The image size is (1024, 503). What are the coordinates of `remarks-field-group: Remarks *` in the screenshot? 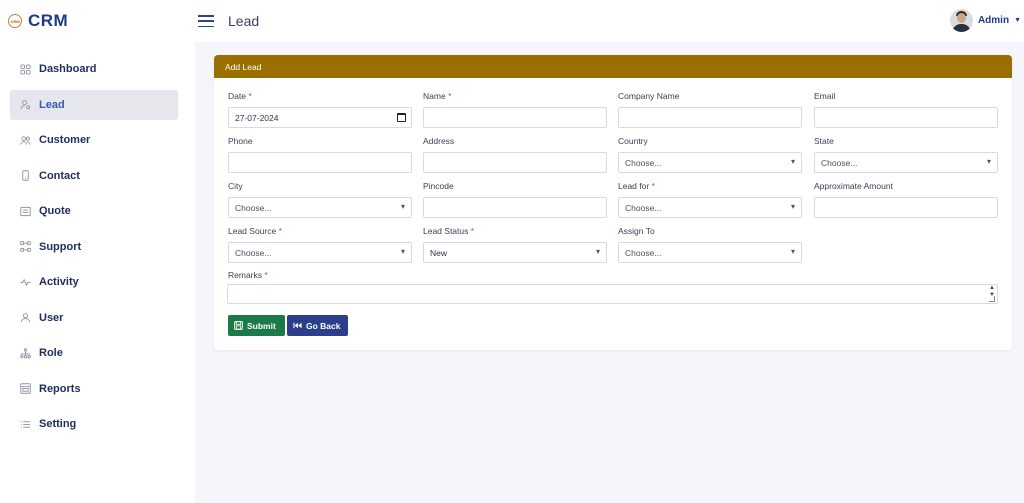 It's located at (248, 275).